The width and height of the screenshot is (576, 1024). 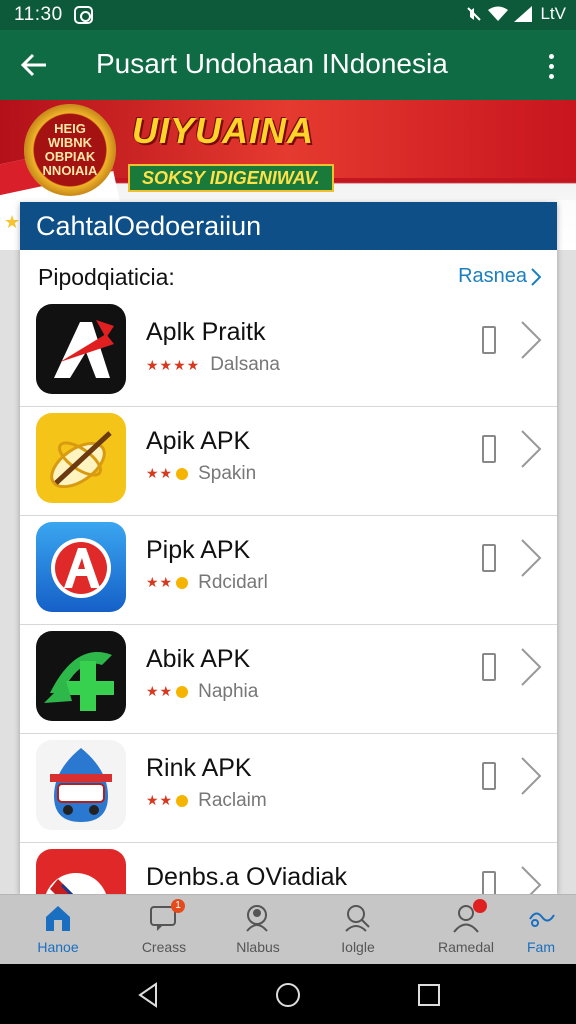 I want to click on arrow-left-icon, so click(x=33, y=65).